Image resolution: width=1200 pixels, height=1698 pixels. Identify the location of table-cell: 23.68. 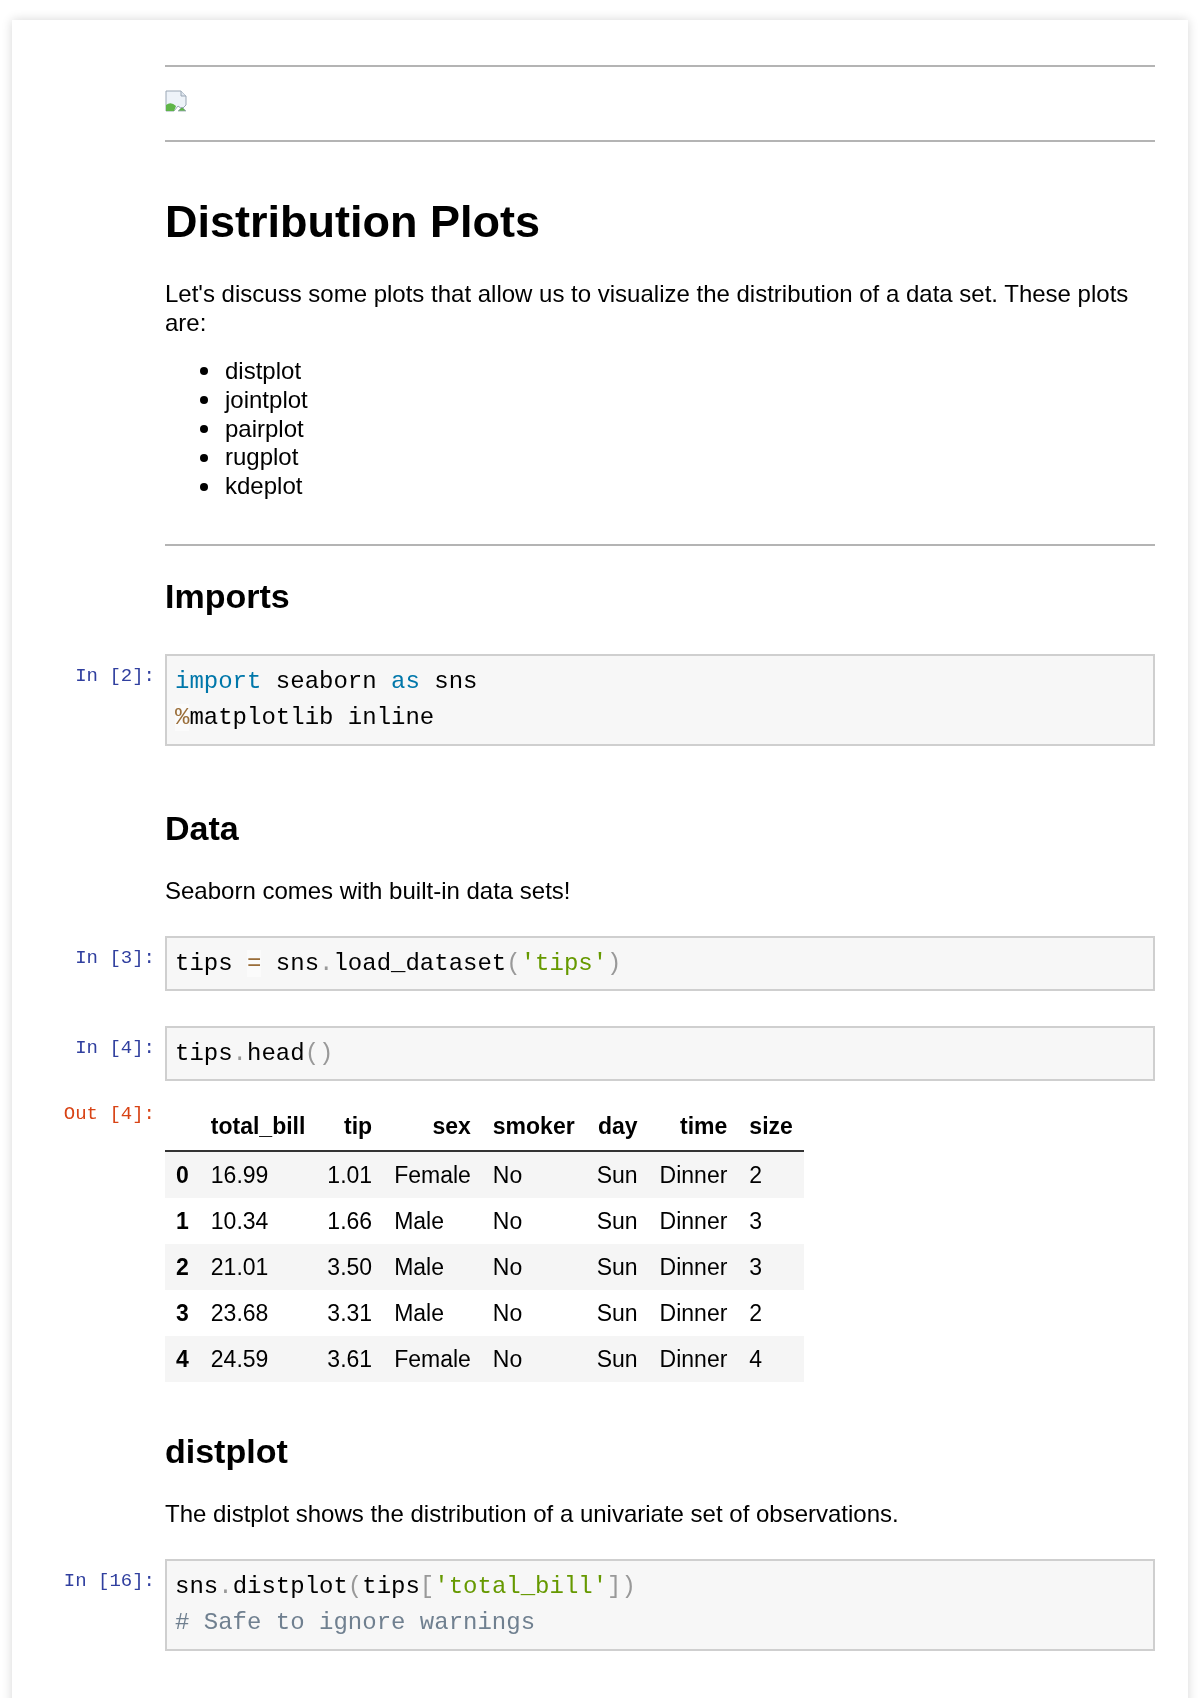
(258, 1313).